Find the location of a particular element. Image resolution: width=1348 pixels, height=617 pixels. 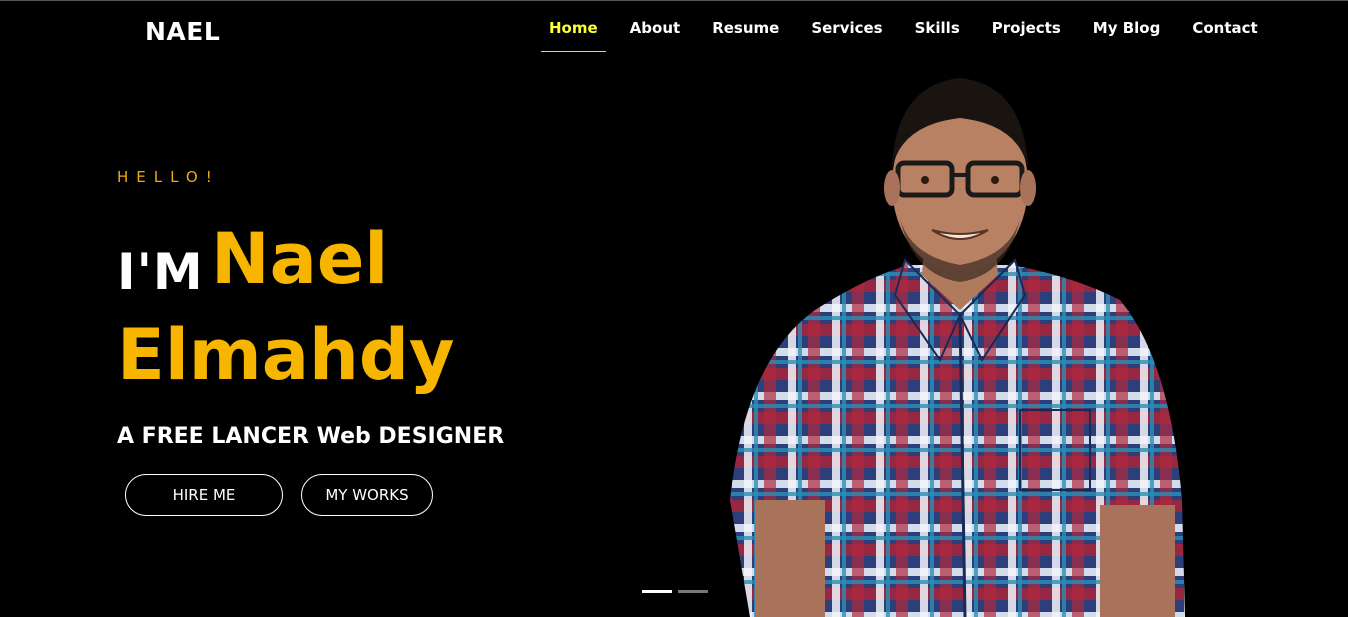

nav-about: About is located at coordinates (655, 28).